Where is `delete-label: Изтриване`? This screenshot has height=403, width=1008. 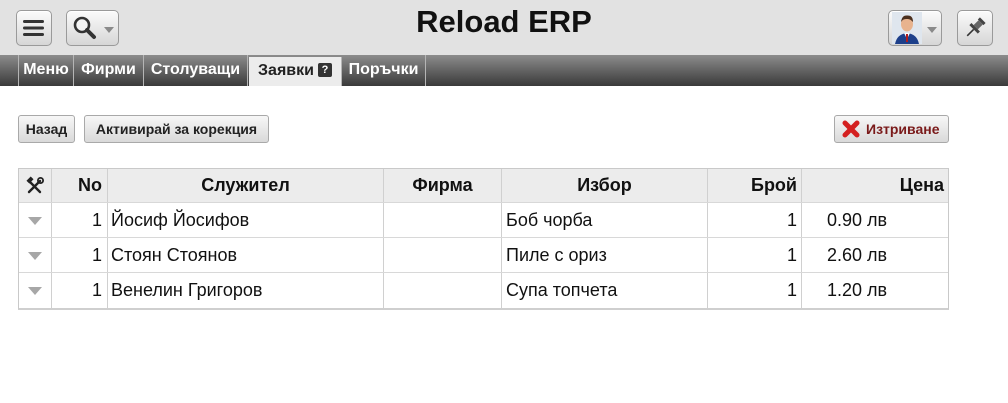
delete-label: Изтриване is located at coordinates (903, 129).